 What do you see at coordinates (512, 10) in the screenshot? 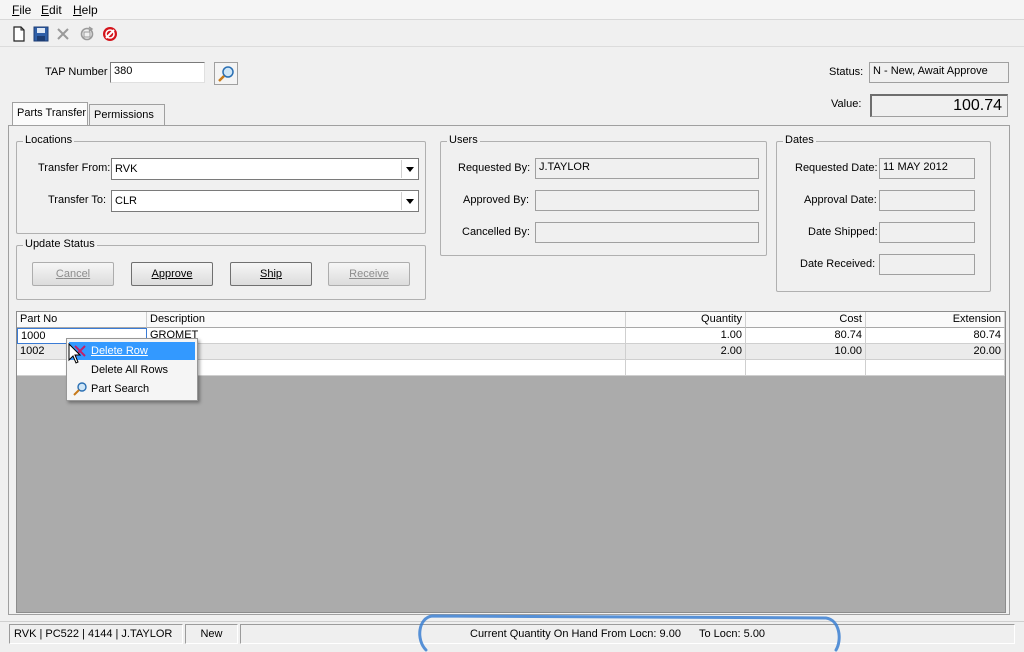
I see `menu-bar: File Edit Help` at bounding box center [512, 10].